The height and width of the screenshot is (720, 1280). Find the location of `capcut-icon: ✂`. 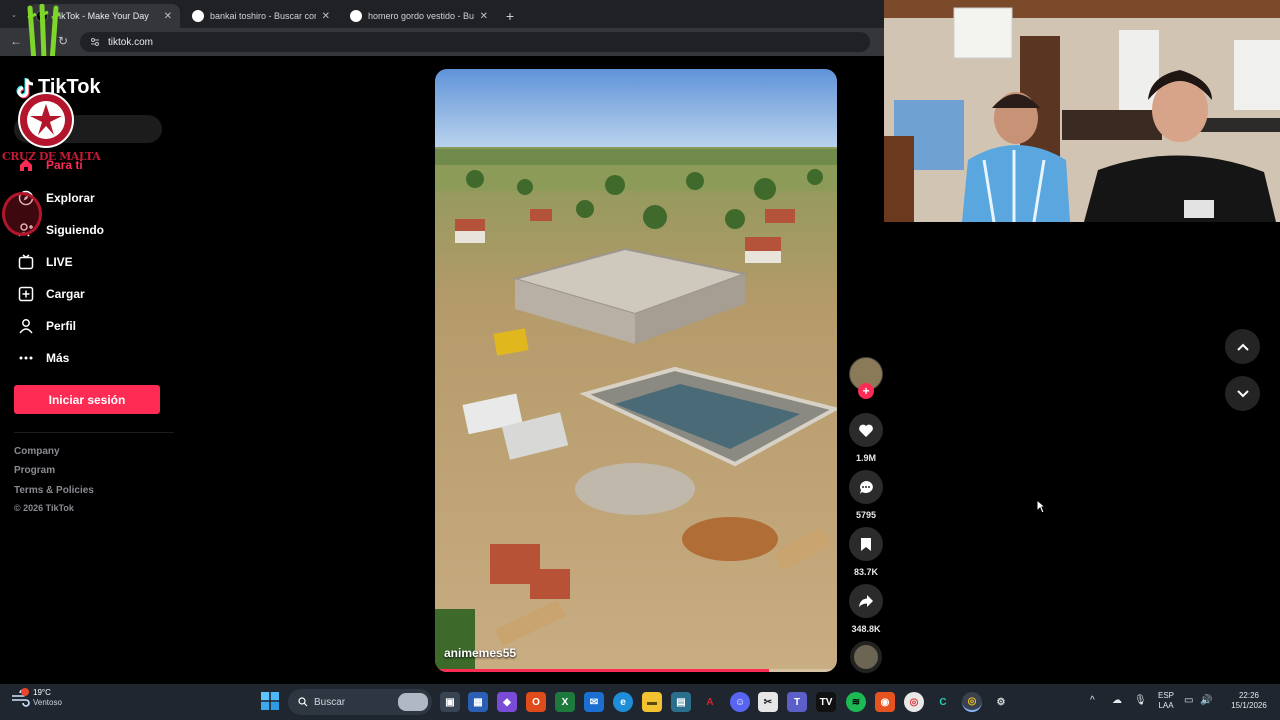

capcut-icon: ✂ is located at coordinates (768, 702).